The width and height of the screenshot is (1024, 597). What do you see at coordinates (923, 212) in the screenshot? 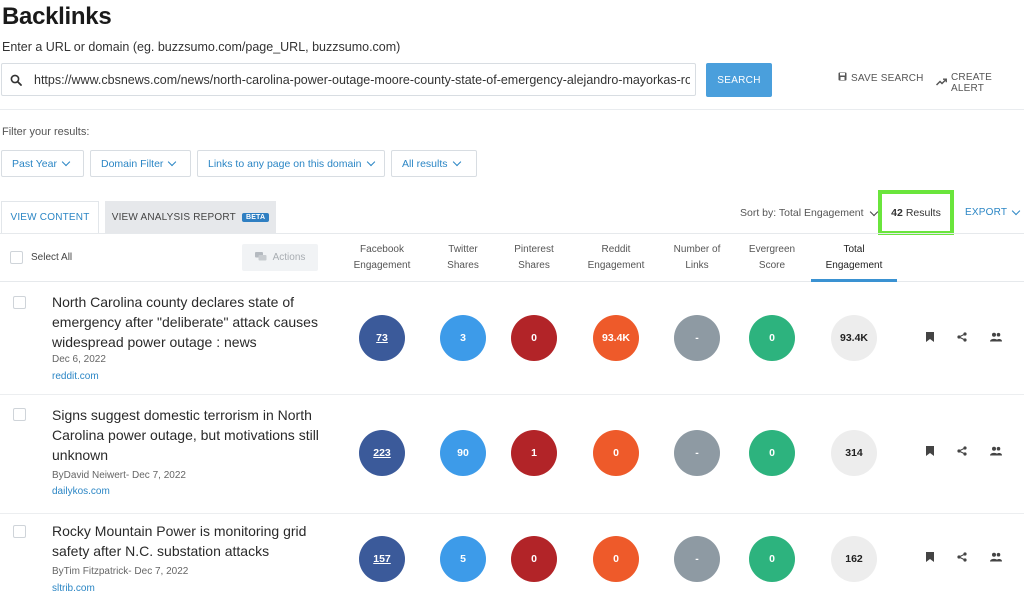
I see `results-word: Results` at bounding box center [923, 212].